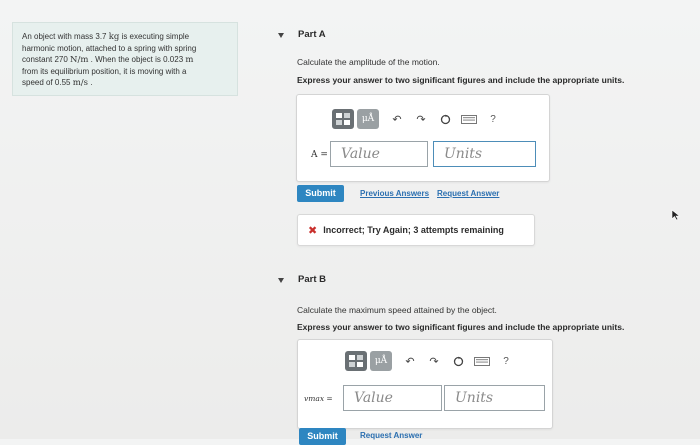 The image size is (700, 445). I want to click on previous-answers-link: Previous Answers, so click(394, 193).